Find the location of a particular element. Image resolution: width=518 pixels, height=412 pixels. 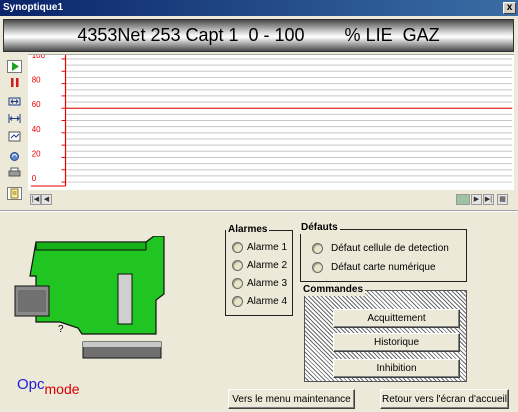

detector-illustration is located at coordinates (89, 297).